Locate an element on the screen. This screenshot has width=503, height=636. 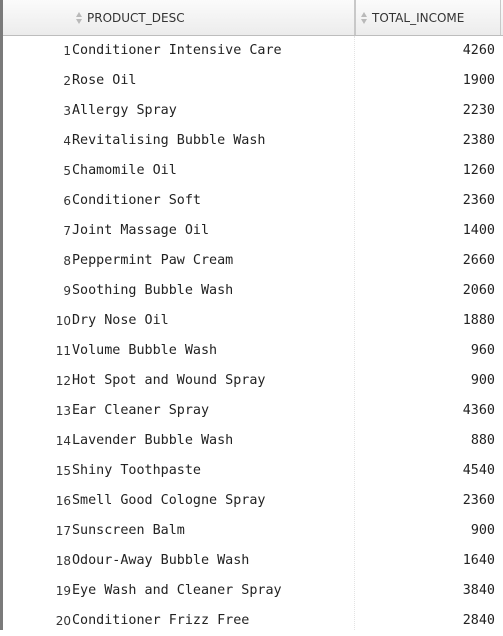
row-number: 17 is located at coordinates (37, 531).